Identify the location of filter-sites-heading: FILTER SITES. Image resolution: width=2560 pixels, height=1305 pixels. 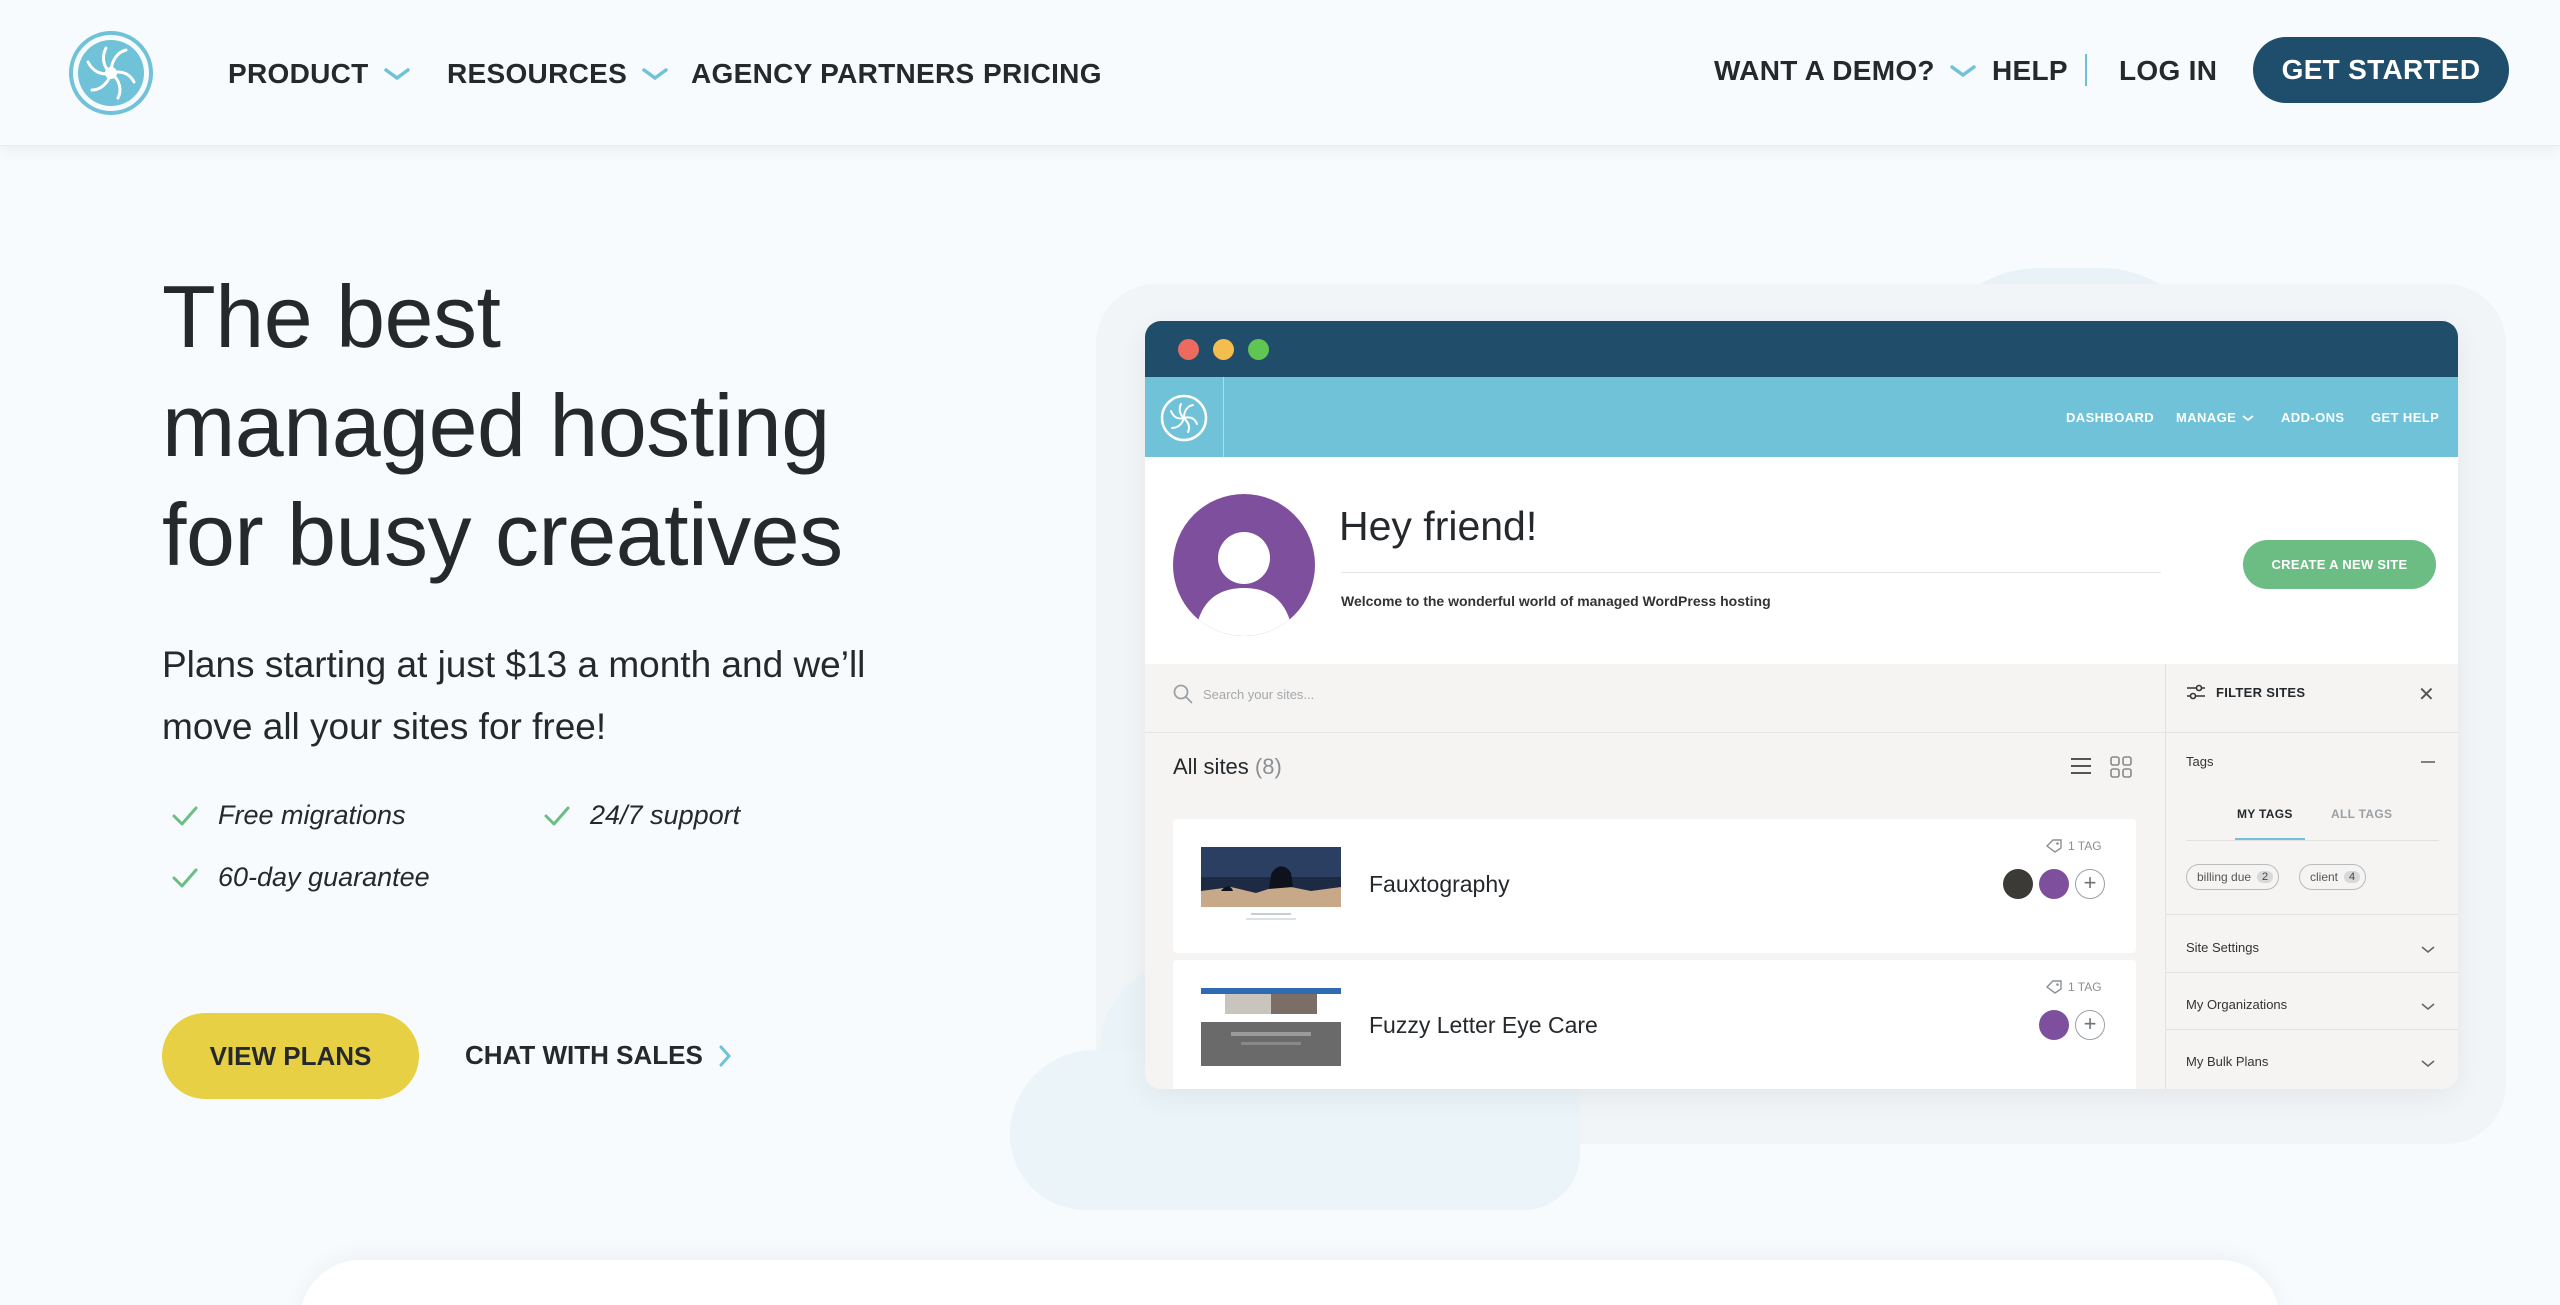
(2245, 692).